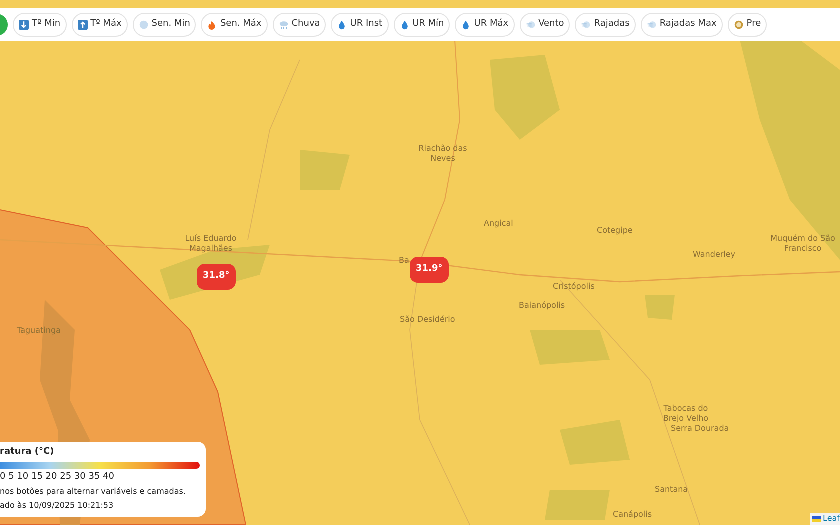  I want to click on layer-button: Chuva, so click(299, 24).